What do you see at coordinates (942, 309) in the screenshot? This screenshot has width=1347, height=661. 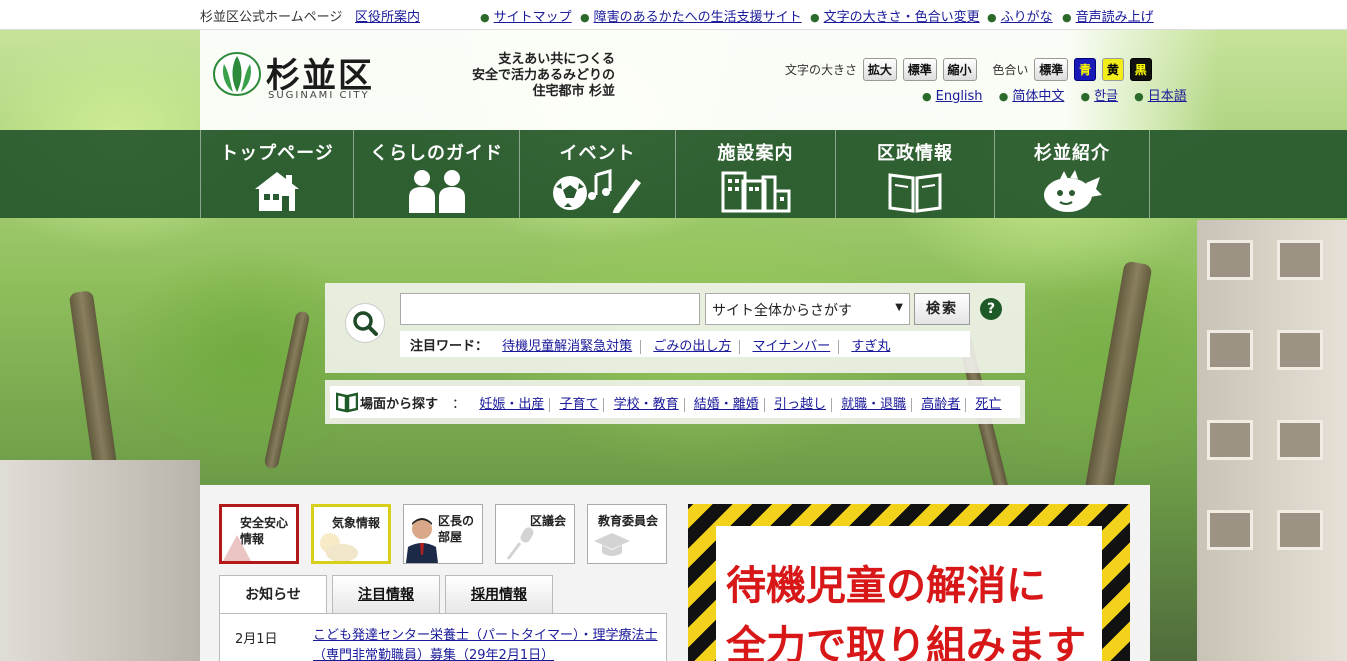 I see `search-button: 検索` at bounding box center [942, 309].